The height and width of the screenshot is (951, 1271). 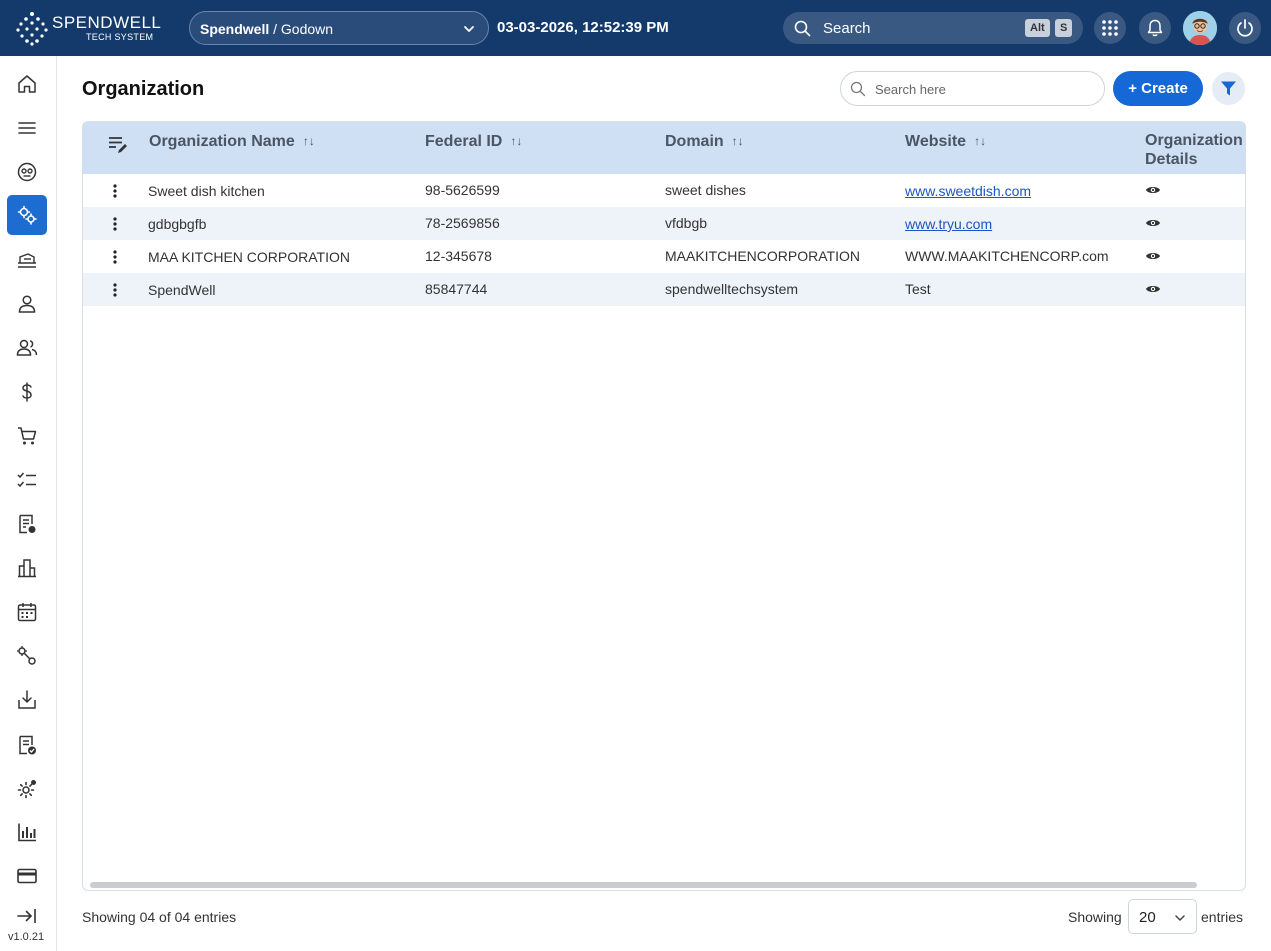 I want to click on sidebar-item-menu, so click(x=27, y=128).